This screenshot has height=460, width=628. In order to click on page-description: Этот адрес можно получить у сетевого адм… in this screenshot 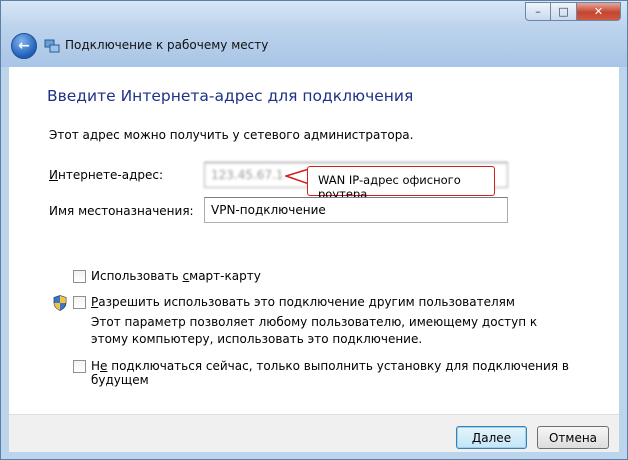, I will do `click(231, 135)`.